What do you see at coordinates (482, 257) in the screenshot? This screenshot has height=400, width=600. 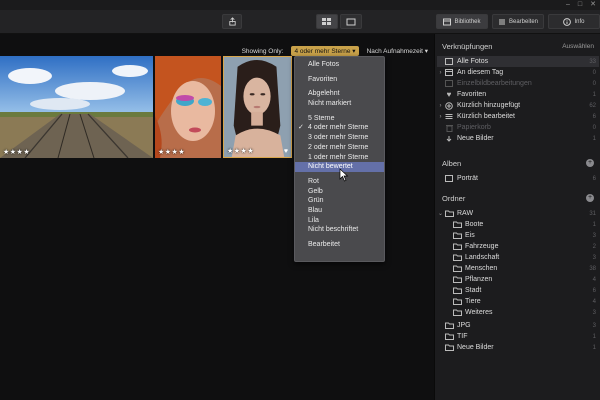 I see `sidebar-item-label: Landschaft` at bounding box center [482, 257].